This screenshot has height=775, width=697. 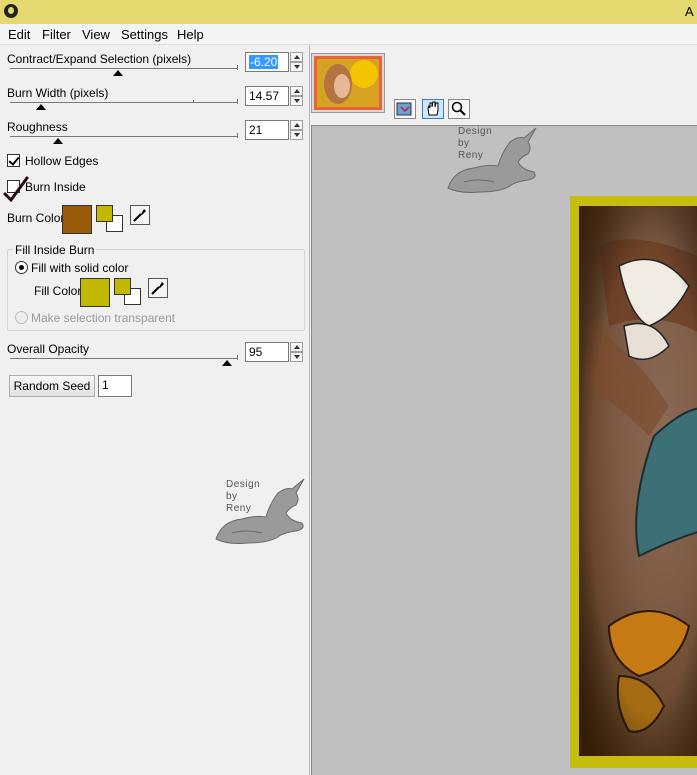 I want to click on contract-expand-spinner, so click(x=296, y=62).